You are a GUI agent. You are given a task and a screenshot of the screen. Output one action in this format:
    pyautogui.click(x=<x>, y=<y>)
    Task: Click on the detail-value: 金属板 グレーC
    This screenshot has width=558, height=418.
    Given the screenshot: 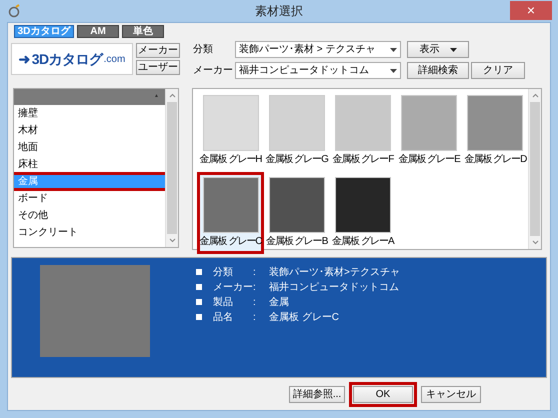 What is the action you would take?
    pyautogui.click(x=304, y=317)
    